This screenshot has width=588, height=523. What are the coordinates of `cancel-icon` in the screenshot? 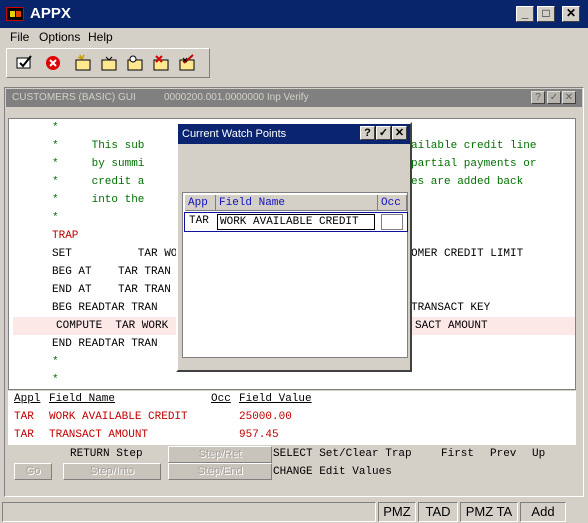 It's located at (53, 63).